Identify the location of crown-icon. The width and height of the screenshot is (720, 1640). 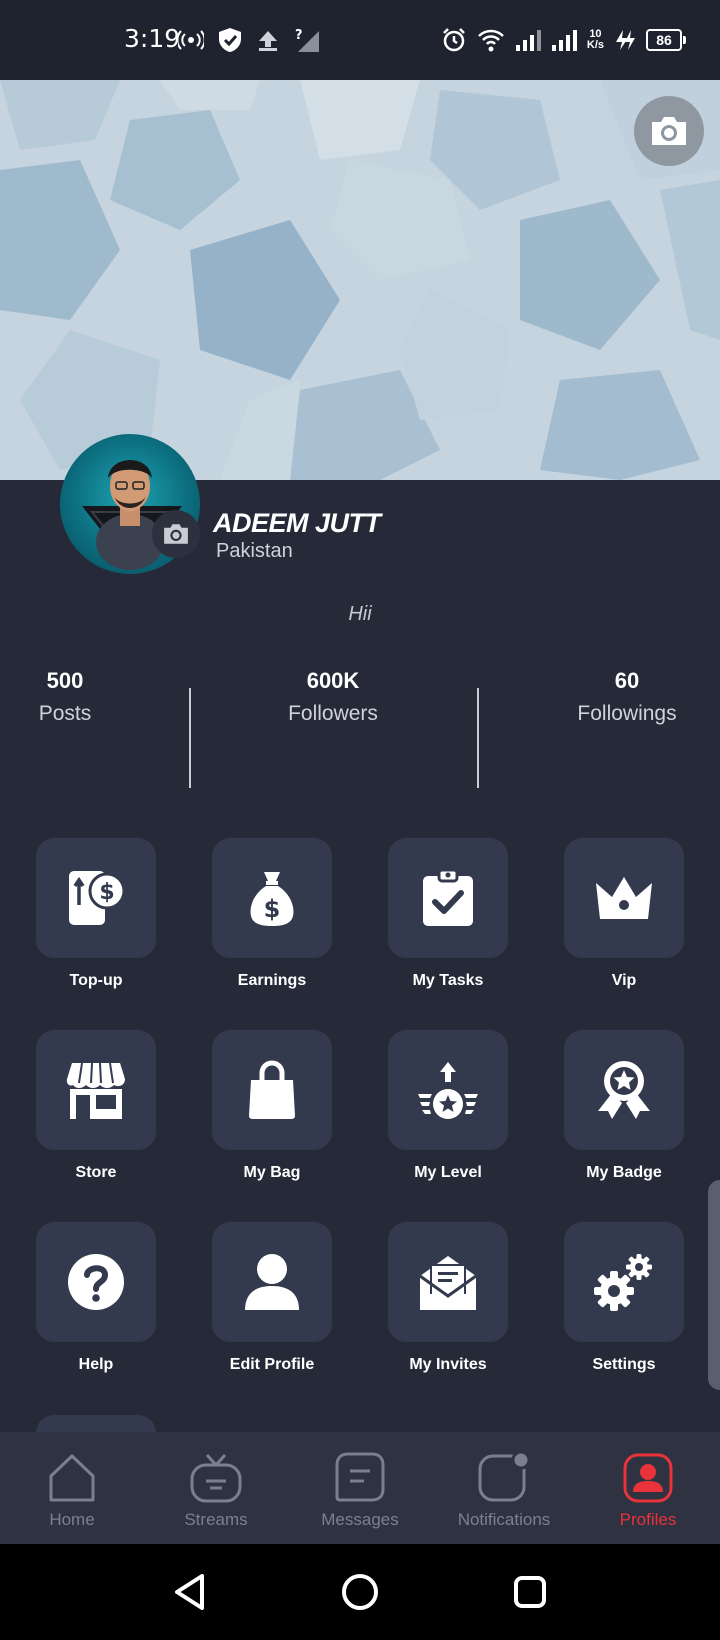
(624, 898).